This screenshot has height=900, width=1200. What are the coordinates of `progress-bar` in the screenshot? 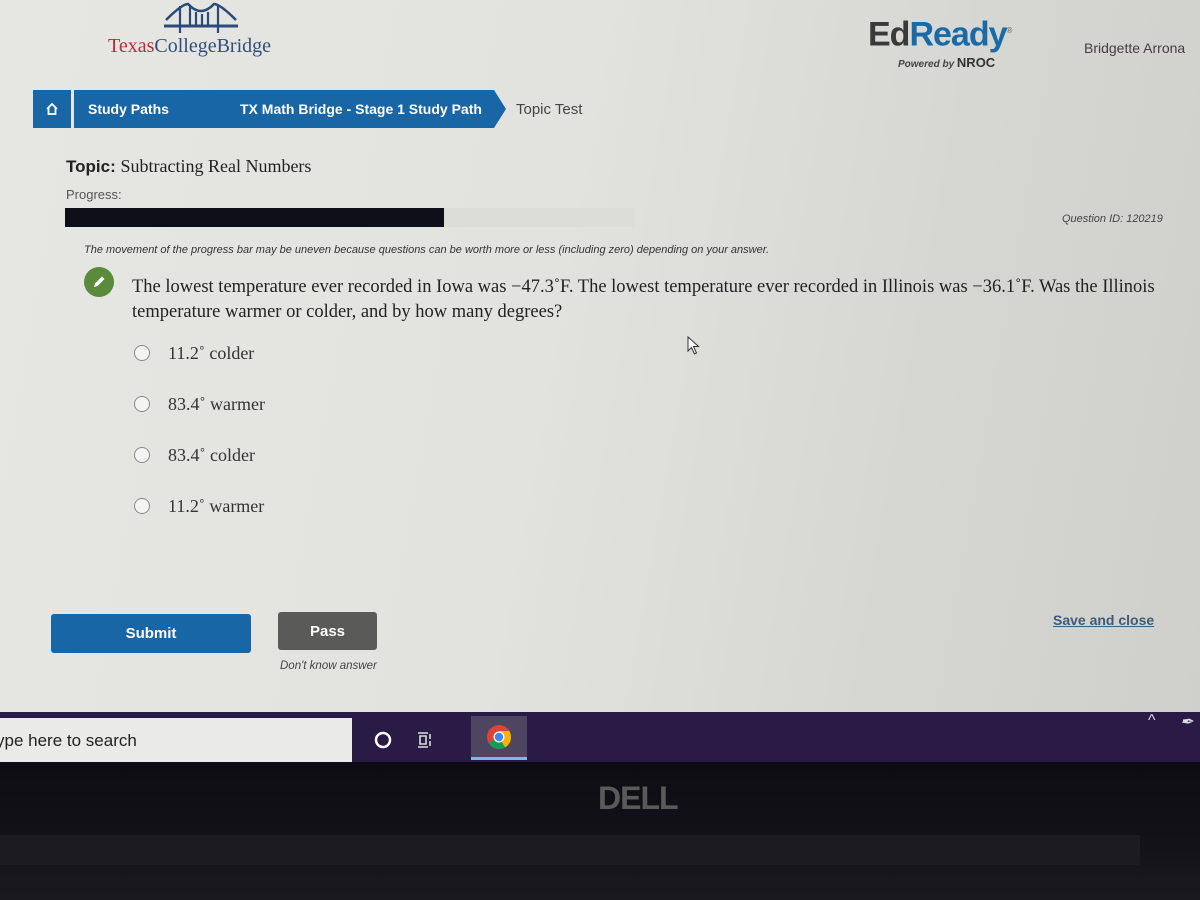 It's located at (350, 217).